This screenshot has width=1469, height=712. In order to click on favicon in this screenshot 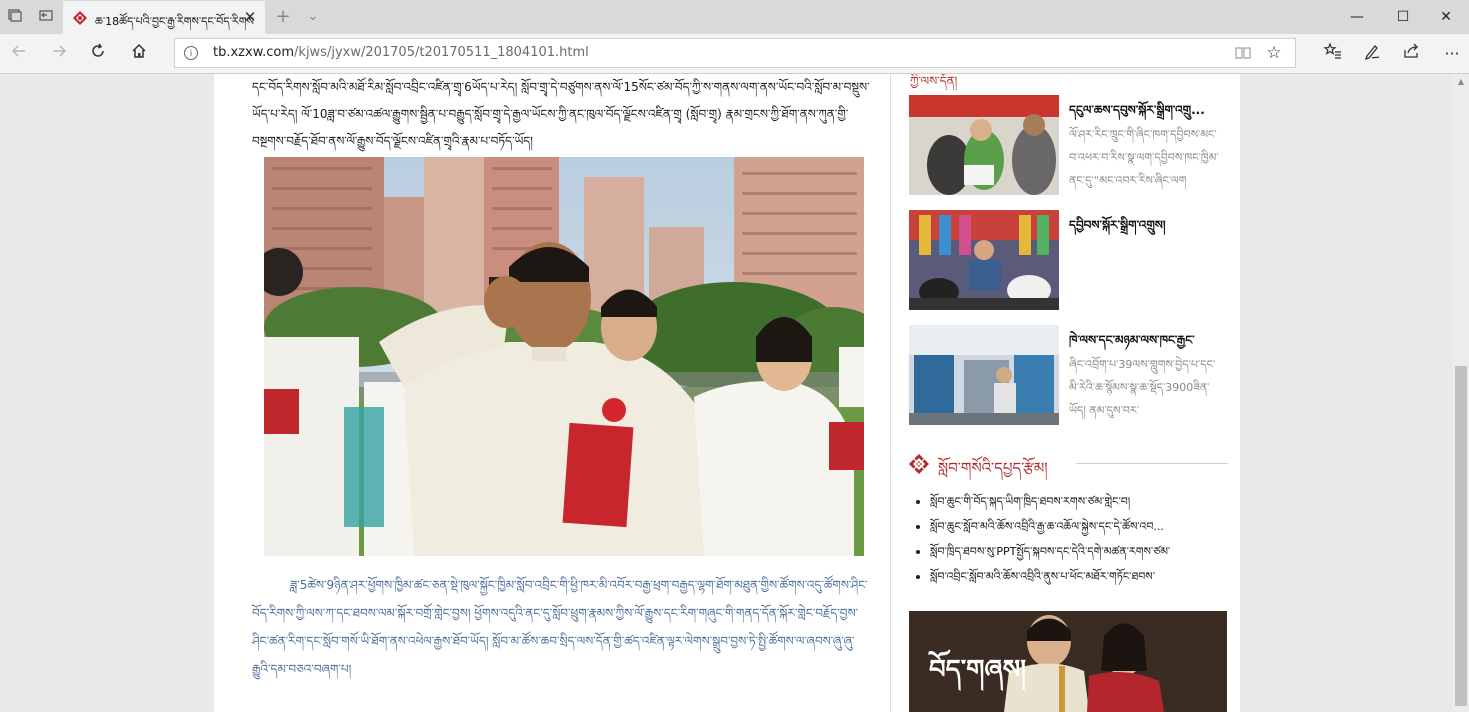, I will do `click(80, 17)`.